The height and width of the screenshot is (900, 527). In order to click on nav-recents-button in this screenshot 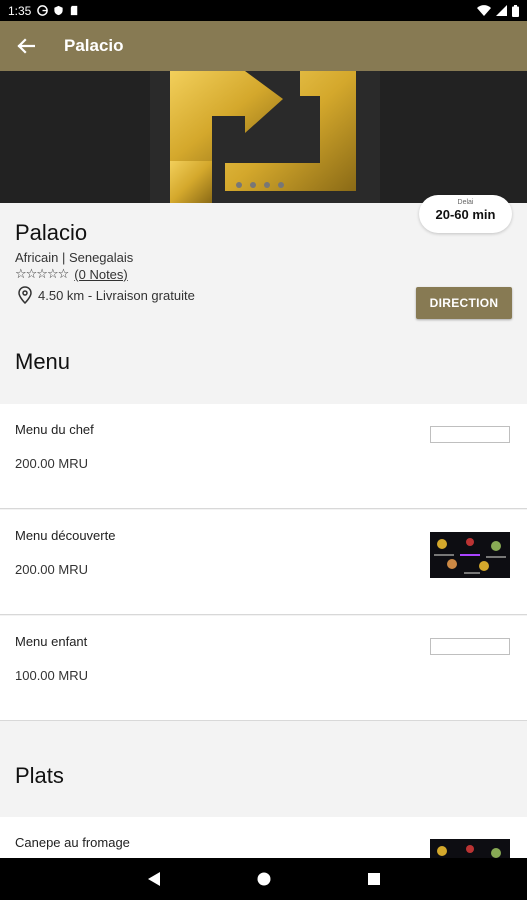, I will do `click(374, 879)`.